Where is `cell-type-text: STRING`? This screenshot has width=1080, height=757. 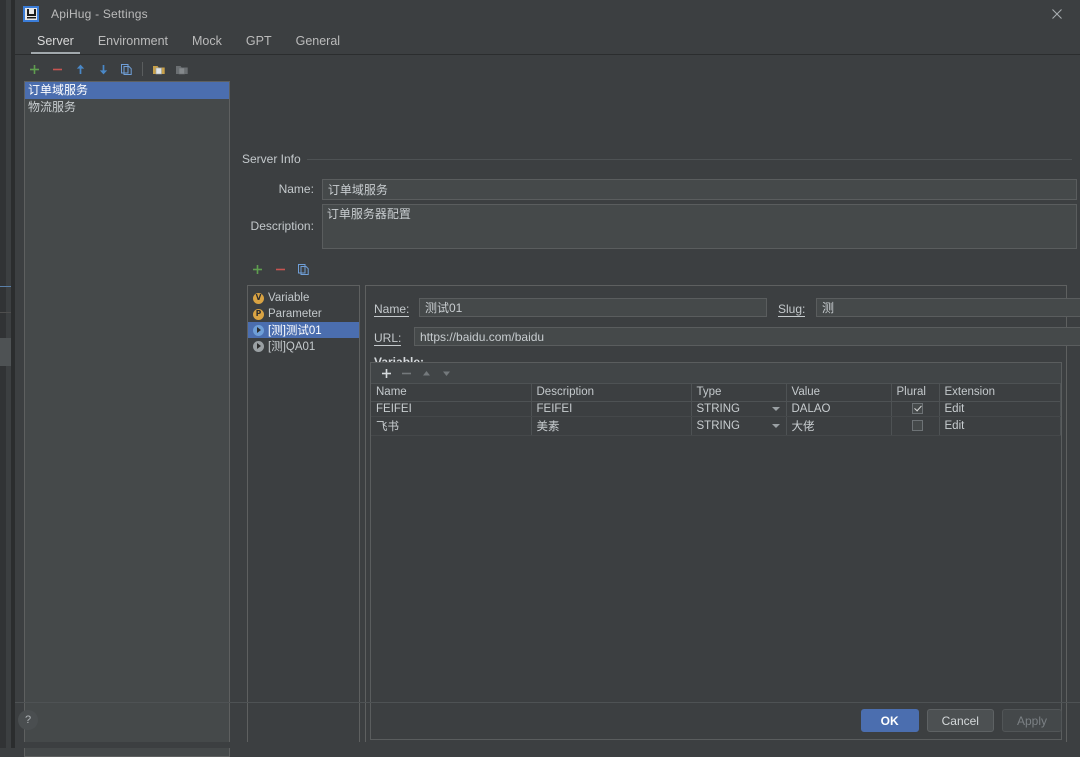 cell-type-text: STRING is located at coordinates (718, 409).